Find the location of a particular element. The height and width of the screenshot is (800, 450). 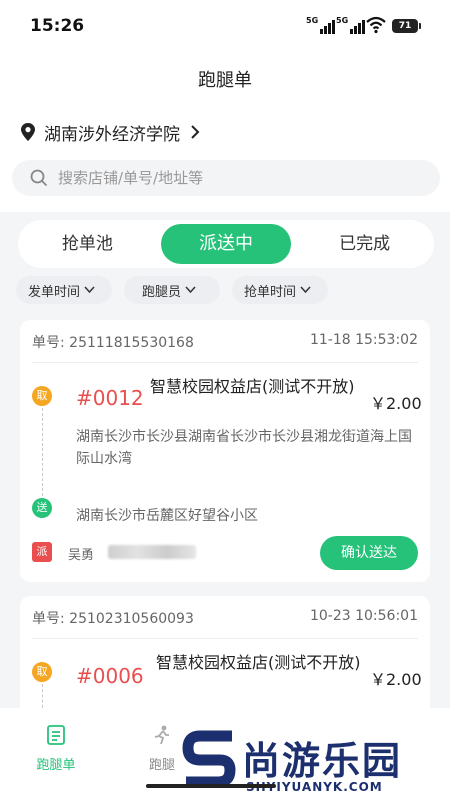

nav-orders-label: 跑腿单 is located at coordinates (56, 765).